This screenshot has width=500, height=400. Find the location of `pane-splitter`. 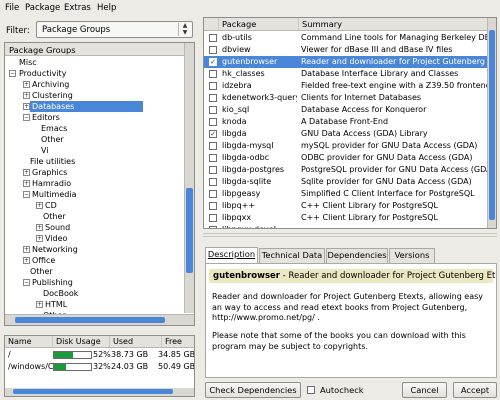

pane-splitter is located at coordinates (350, 235).